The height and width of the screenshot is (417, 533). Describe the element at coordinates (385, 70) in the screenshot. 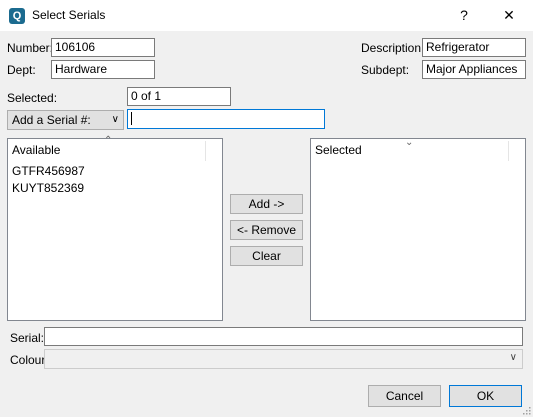

I see `subdept-label: Subdept:` at that location.